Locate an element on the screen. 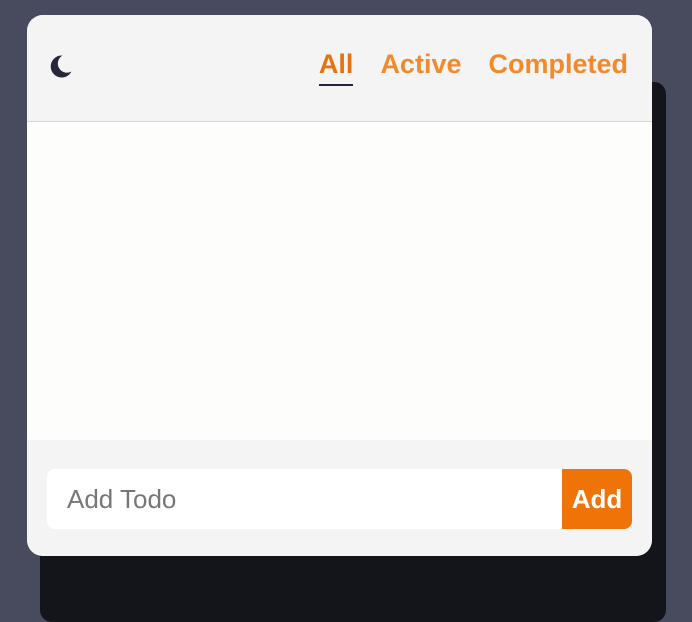 This screenshot has height=622, width=692. moon-icon is located at coordinates (61, 66).